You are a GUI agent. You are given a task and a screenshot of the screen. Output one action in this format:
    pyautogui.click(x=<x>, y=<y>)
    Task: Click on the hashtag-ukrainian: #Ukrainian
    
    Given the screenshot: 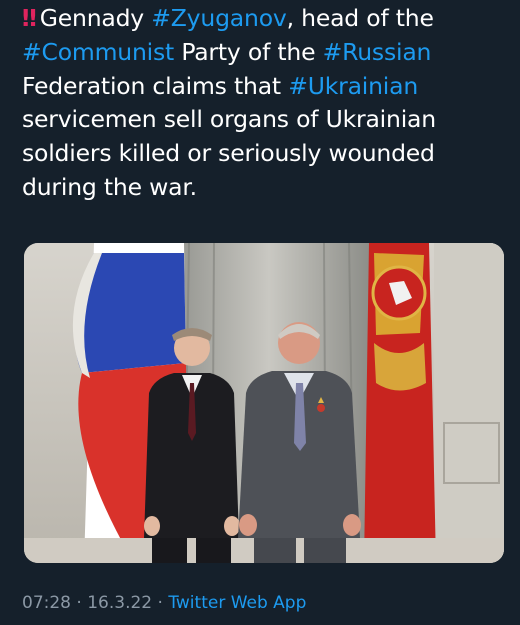 What is the action you would take?
    pyautogui.click(x=353, y=86)
    